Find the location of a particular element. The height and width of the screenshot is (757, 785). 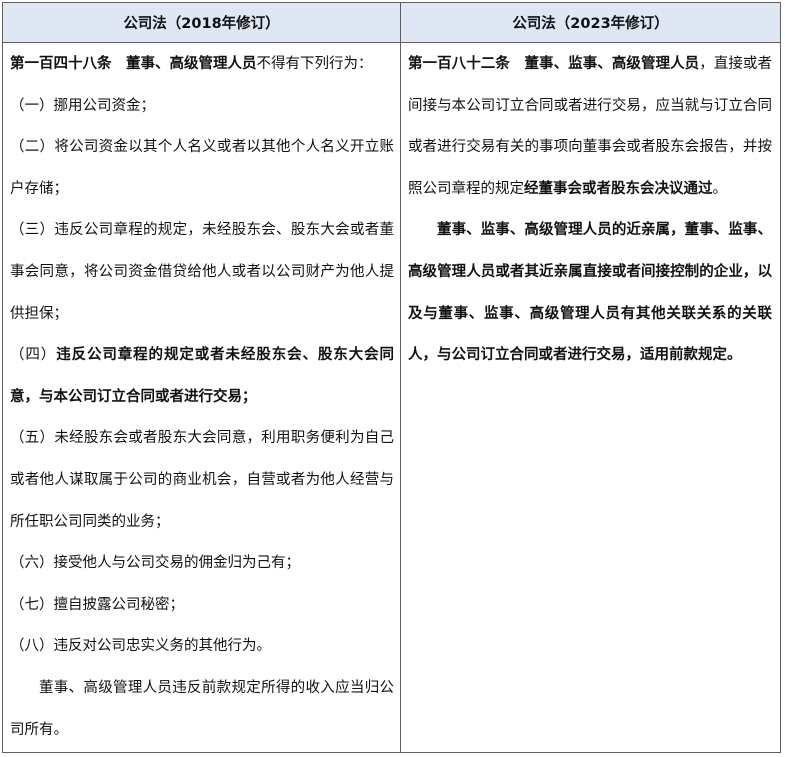

item-6: （六）接受他人与公司交易的佣金归为己有； is located at coordinates (155, 563).